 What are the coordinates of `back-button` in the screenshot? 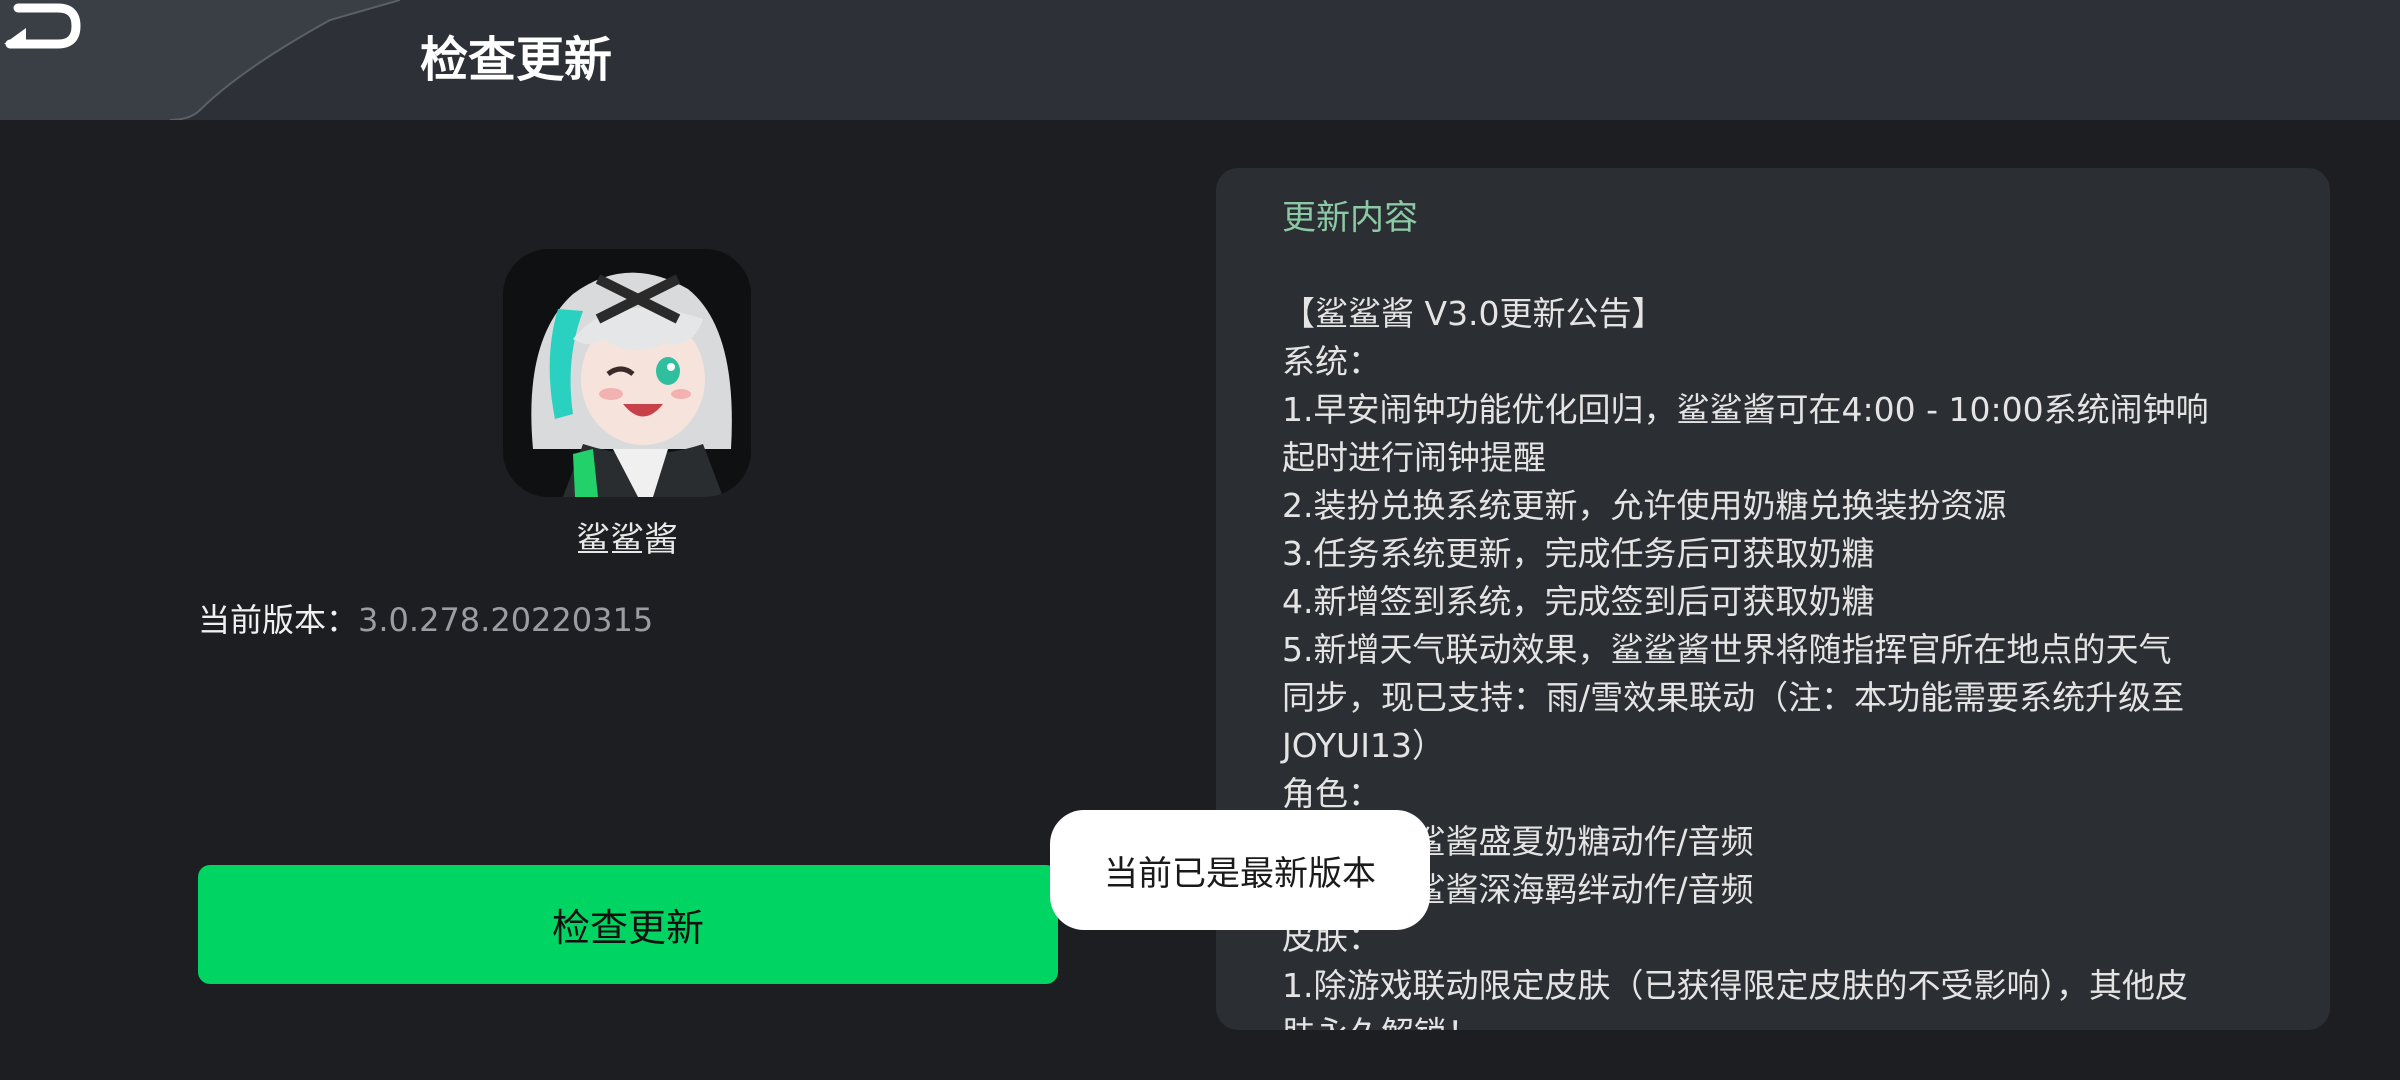 It's located at (200, 60).